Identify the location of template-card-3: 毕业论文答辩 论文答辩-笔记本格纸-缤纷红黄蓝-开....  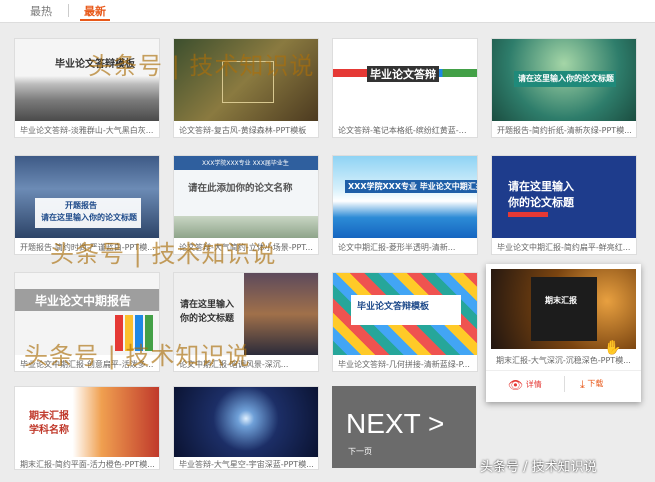
(405, 88).